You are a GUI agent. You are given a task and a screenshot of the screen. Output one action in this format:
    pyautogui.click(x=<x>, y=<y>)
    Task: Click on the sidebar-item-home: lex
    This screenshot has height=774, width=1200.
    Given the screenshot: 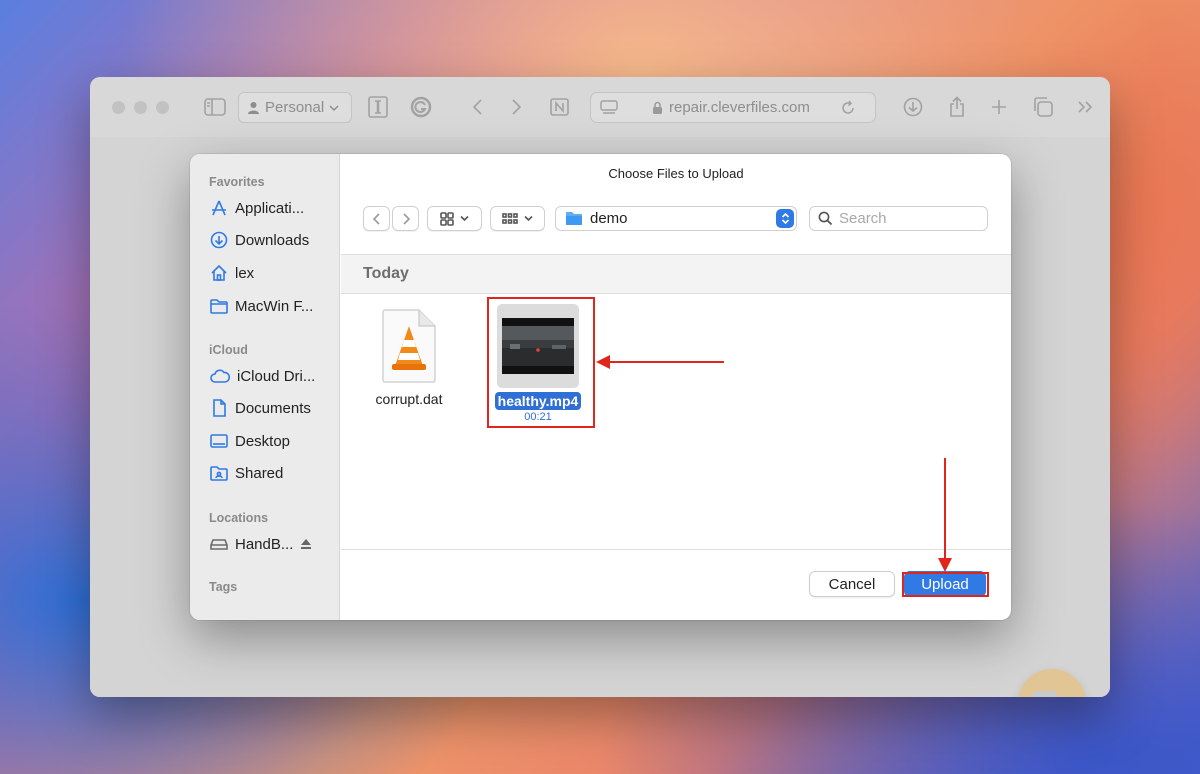 What is the action you would take?
    pyautogui.click(x=273, y=273)
    